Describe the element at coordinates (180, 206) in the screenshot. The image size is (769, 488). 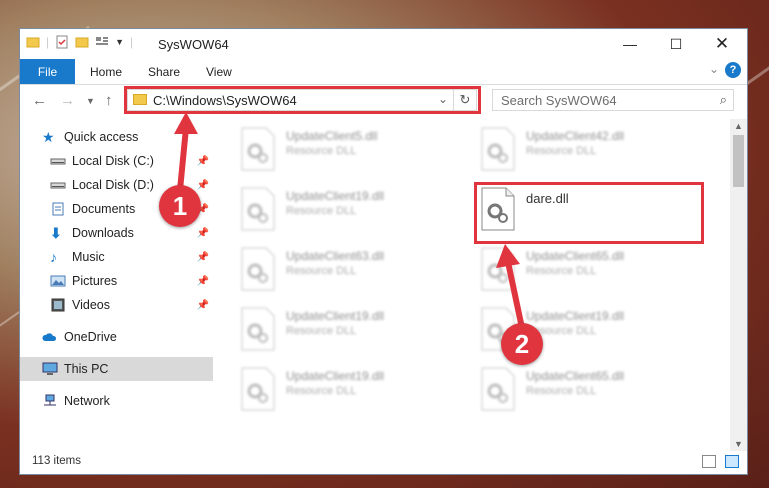
I see `callout-badge-1: 1` at that location.